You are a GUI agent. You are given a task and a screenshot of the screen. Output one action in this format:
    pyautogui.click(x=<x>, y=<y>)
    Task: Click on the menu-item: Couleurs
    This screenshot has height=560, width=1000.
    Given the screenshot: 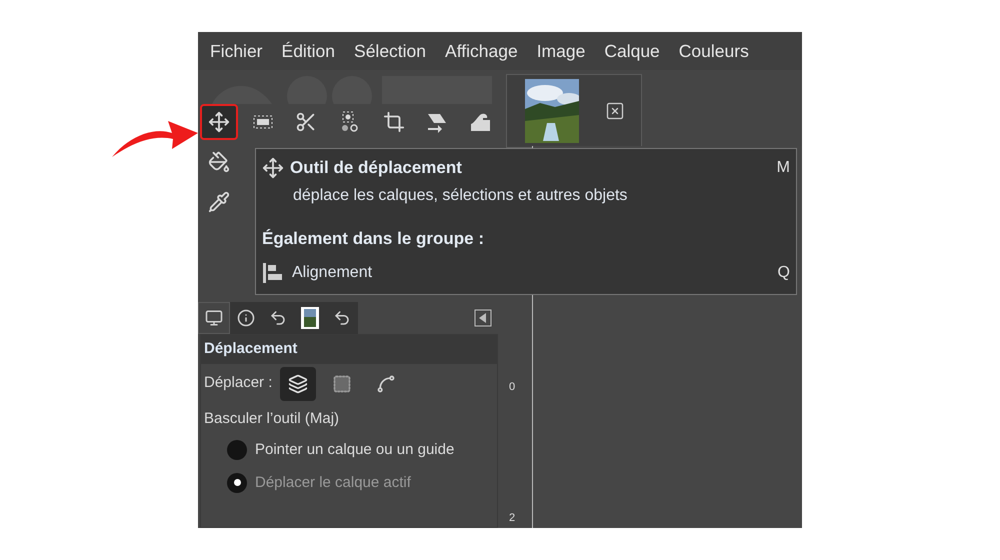 What is the action you would take?
    pyautogui.click(x=713, y=51)
    